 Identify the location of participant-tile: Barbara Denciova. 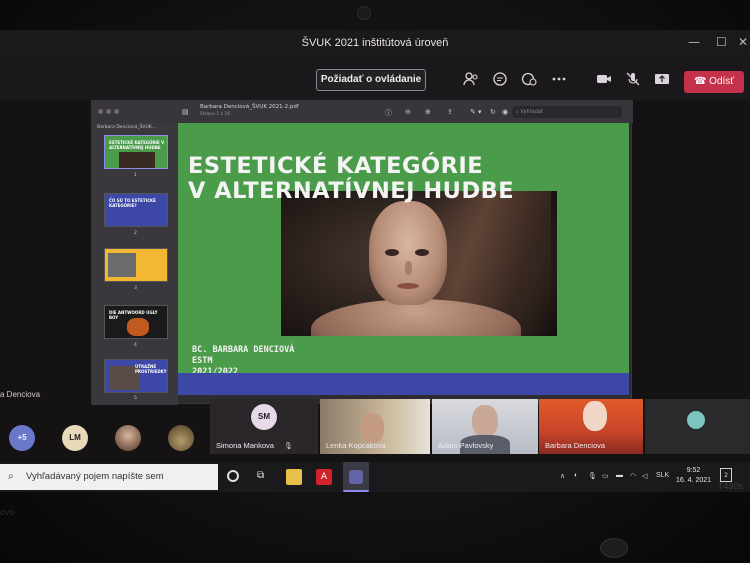
(591, 426).